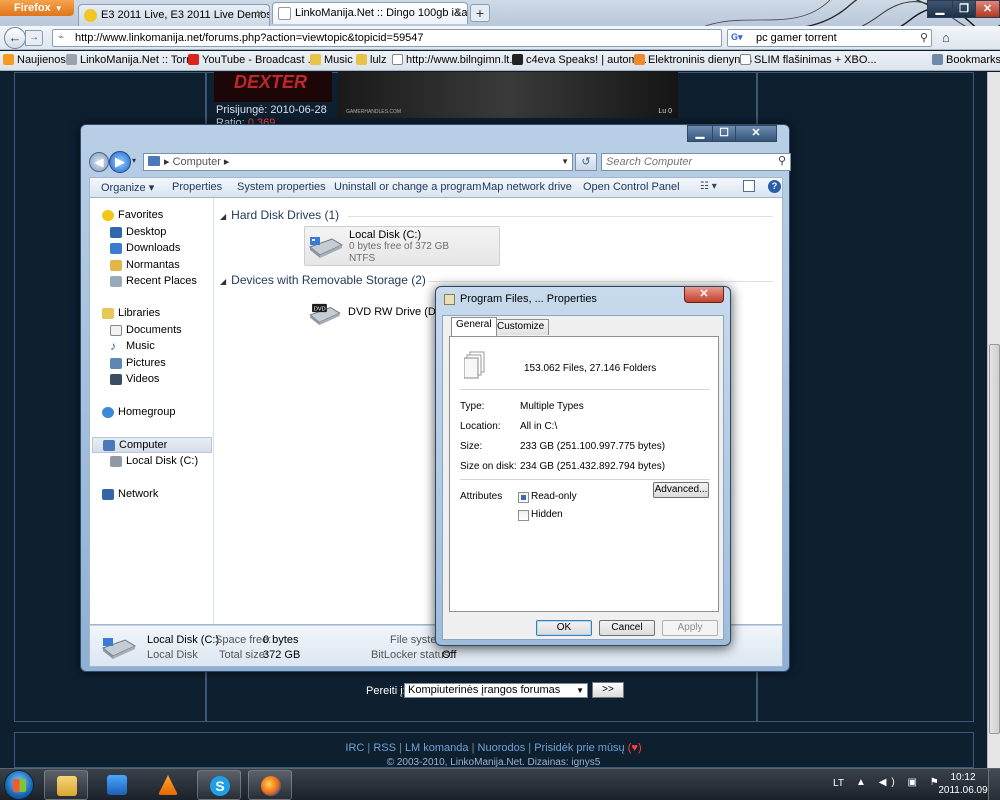 The image size is (1000, 800). I want to click on page-scrollbar, so click(993, 420).